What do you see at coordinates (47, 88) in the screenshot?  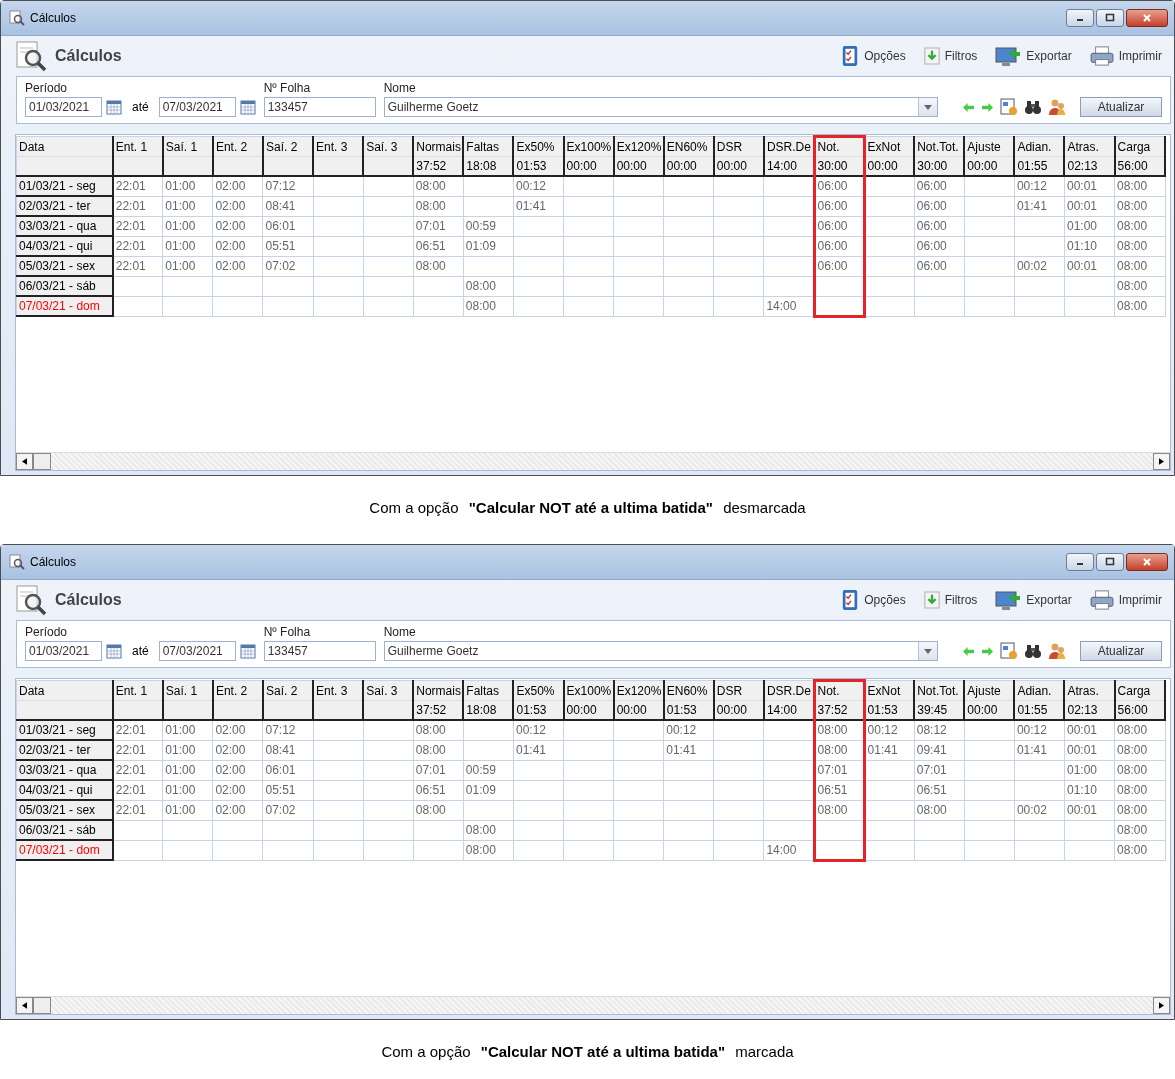 I see `field-label: Período` at bounding box center [47, 88].